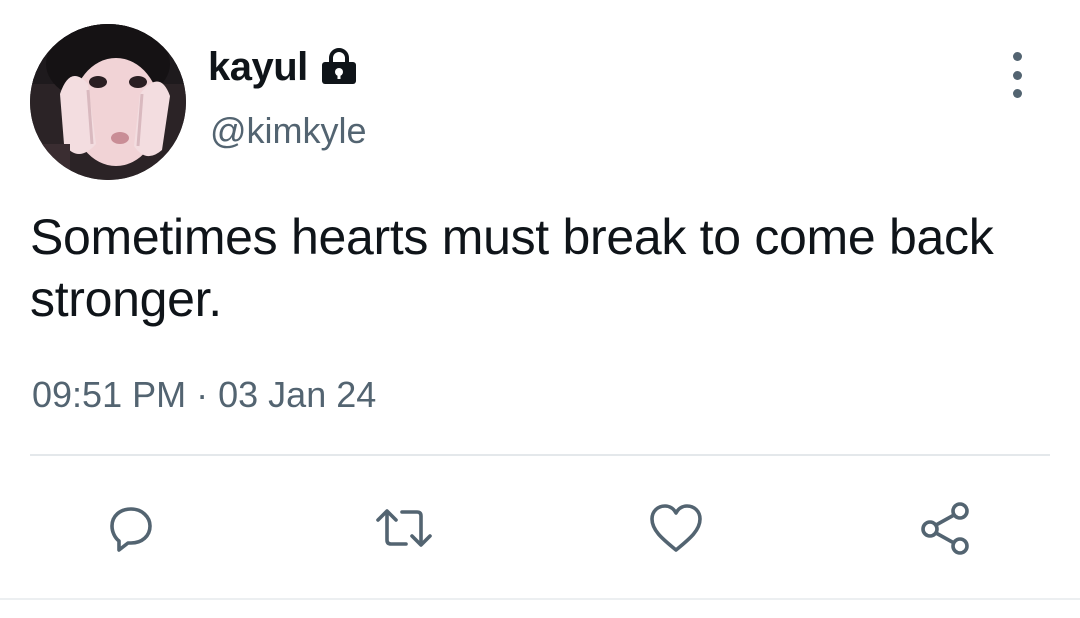  What do you see at coordinates (540, 455) in the screenshot?
I see `divider` at bounding box center [540, 455].